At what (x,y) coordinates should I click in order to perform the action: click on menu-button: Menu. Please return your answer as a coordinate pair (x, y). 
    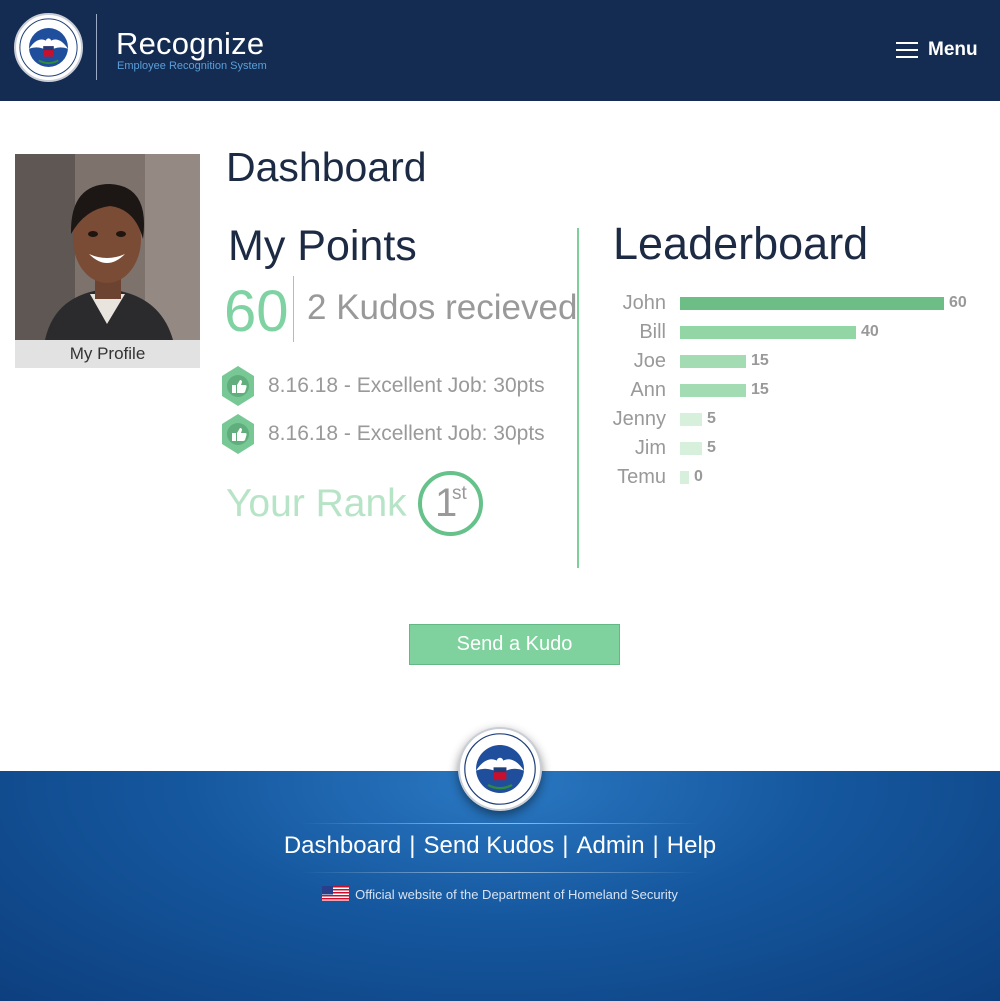
    Looking at the image, I should click on (937, 50).